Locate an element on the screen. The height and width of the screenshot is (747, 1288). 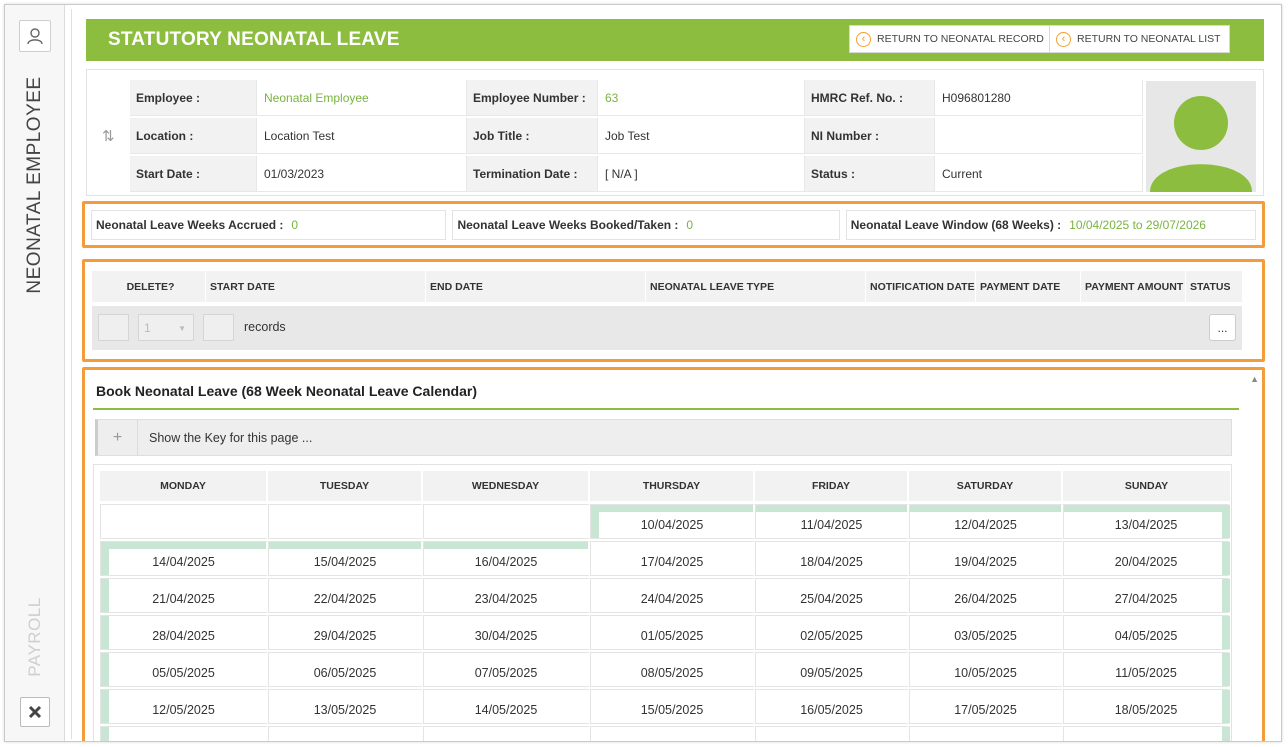
calendar-day-cell: 13/04/2025 is located at coordinates (1146, 521).